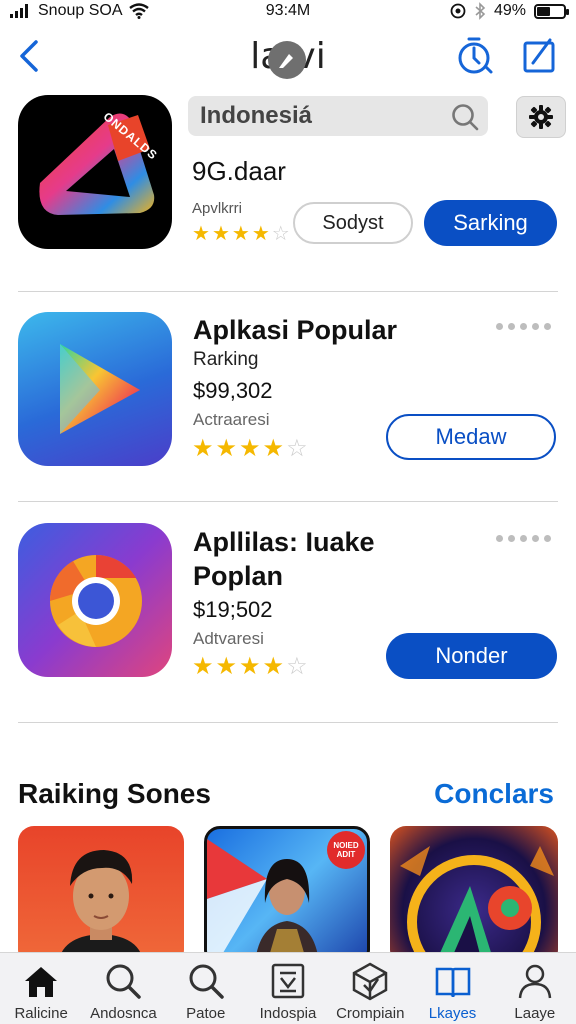 The image size is (576, 1024). Describe the element at coordinates (288, 1013) in the screenshot. I see `tab-label: Indospia` at that location.